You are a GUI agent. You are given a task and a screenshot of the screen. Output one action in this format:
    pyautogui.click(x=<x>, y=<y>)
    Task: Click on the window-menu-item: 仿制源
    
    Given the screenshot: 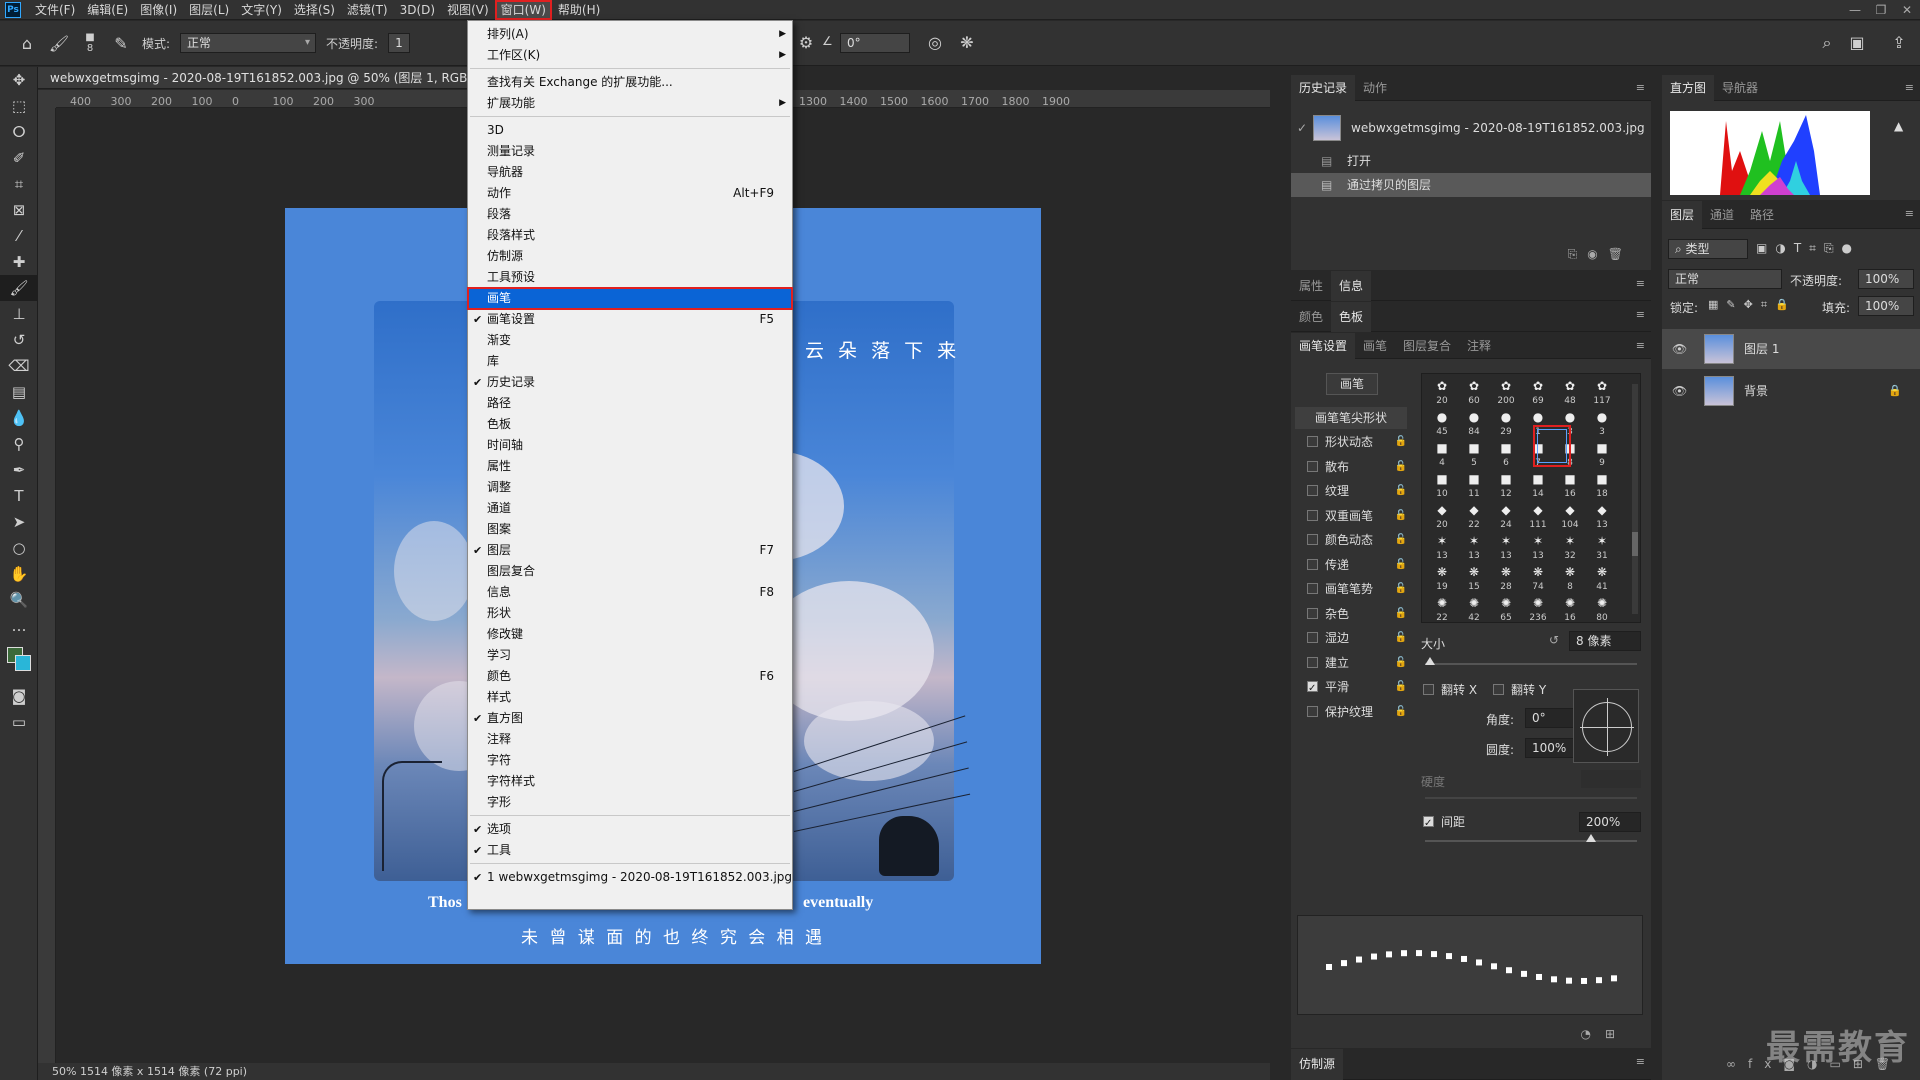 What is the action you would take?
    pyautogui.click(x=630, y=256)
    